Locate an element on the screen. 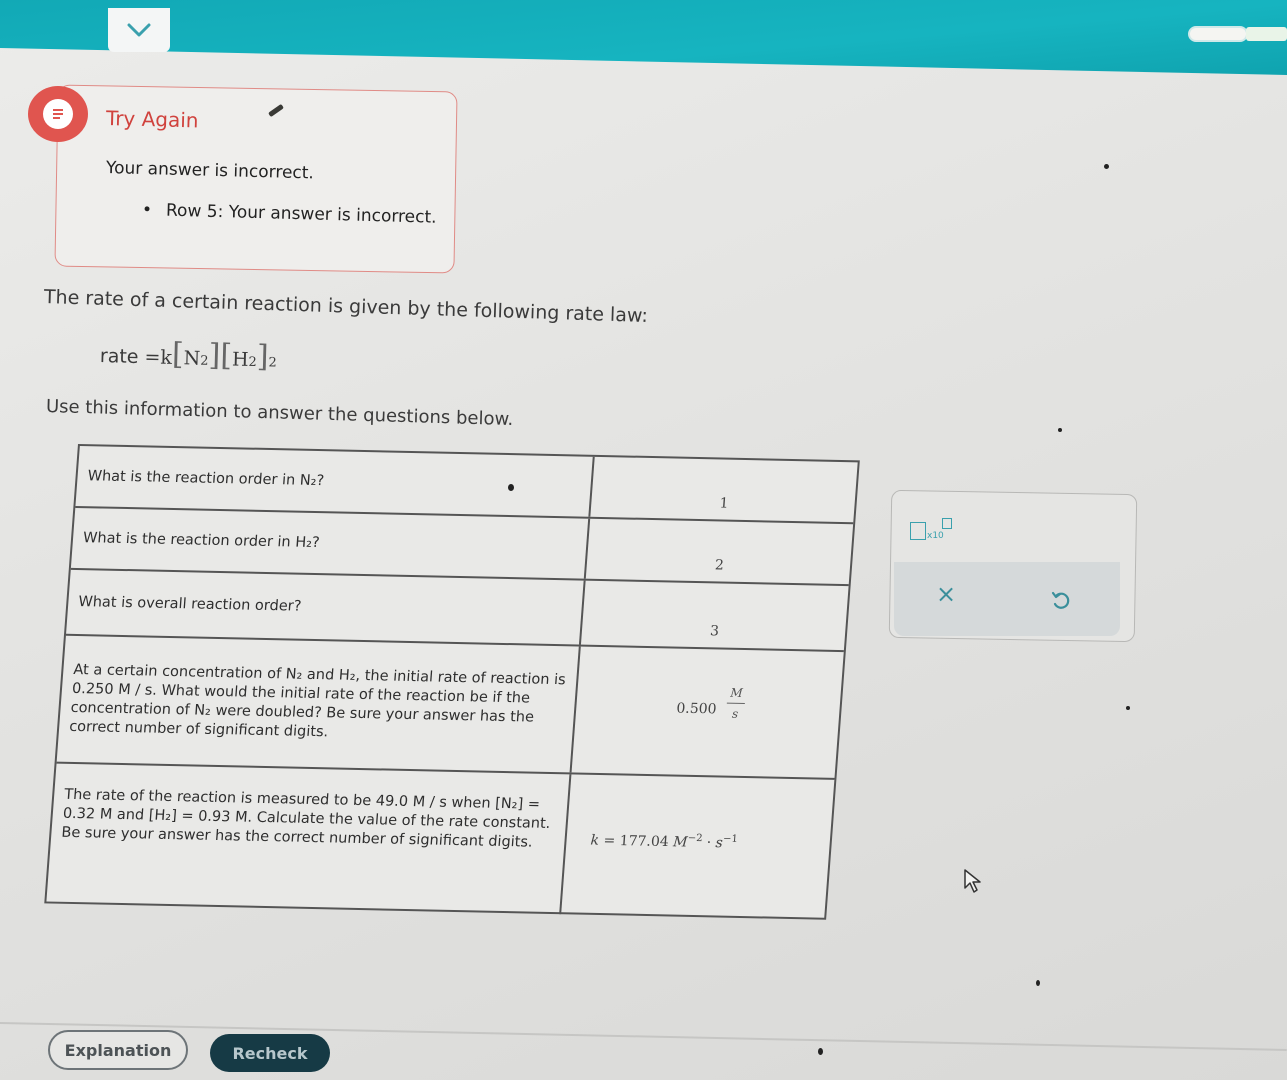 This screenshot has width=1287, height=1080. unit-numerator: M is located at coordinates (736, 692).